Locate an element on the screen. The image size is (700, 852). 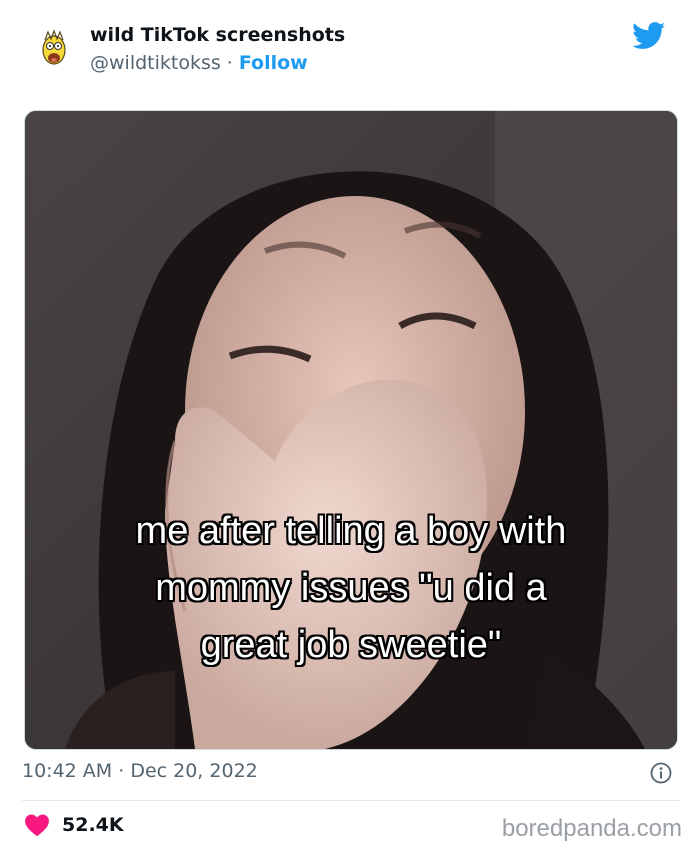
caption-line: mommy issues "u did a is located at coordinates (351, 588).